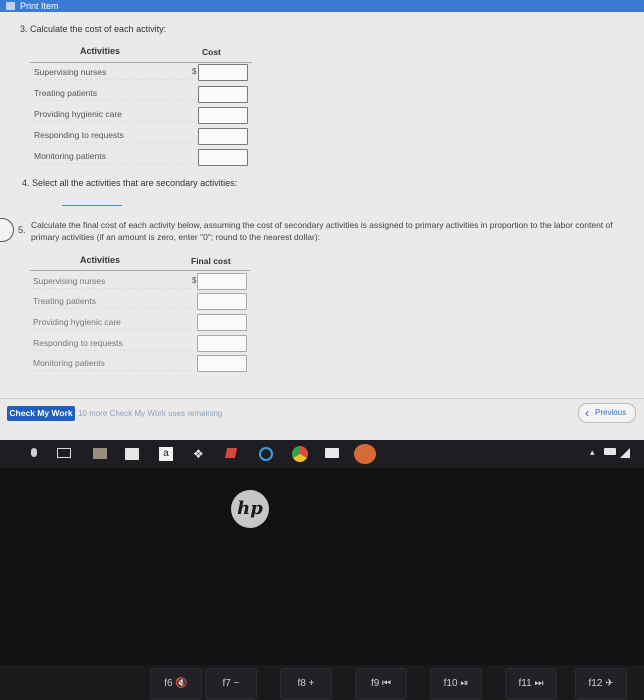 Image resolution: width=644 pixels, height=700 pixels. Describe the element at coordinates (114, 136) in the screenshot. I see `q3-row-label: Responding to requests` at that location.